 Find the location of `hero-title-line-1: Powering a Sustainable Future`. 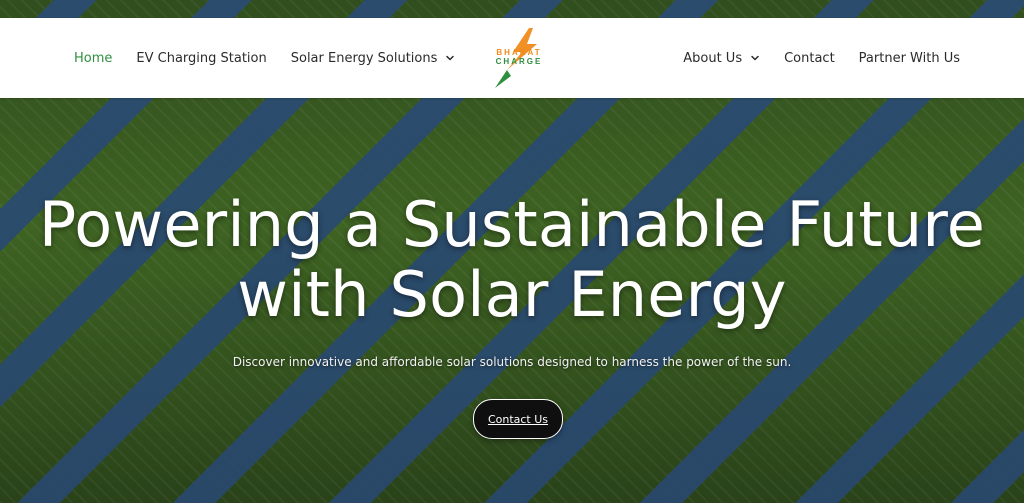

hero-title-line-1: Powering a Sustainable Future is located at coordinates (512, 224).